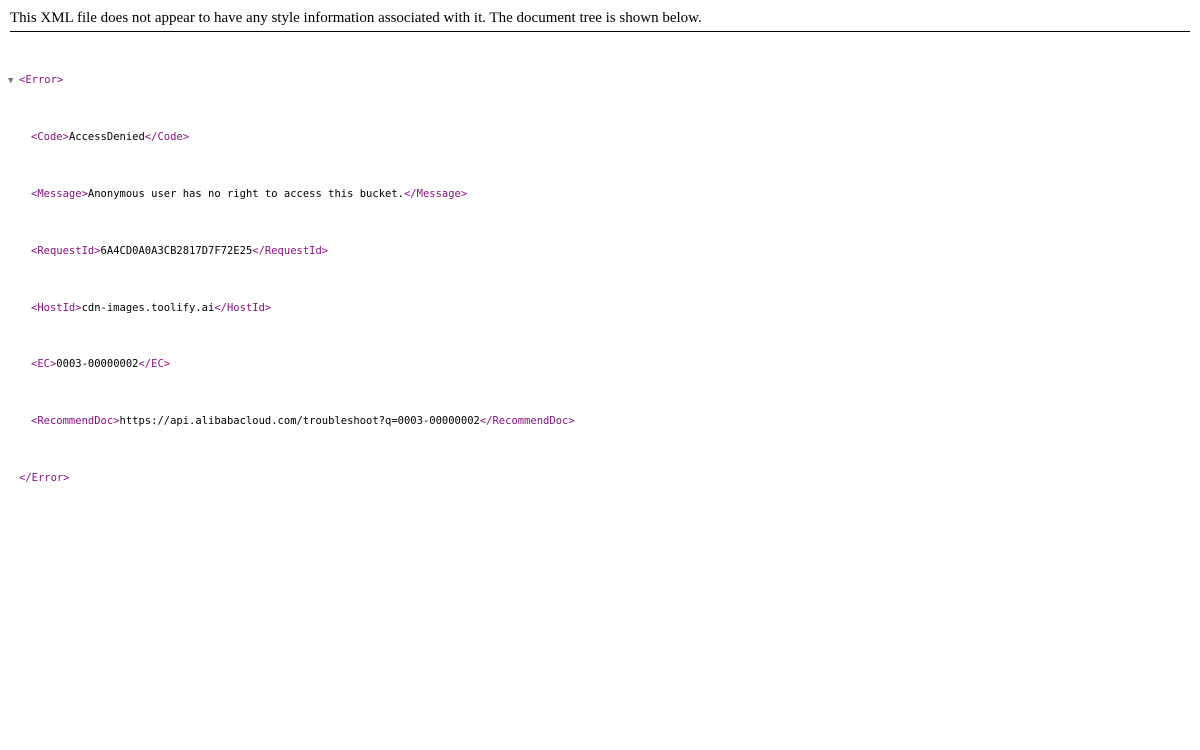 Image resolution: width=1200 pixels, height=750 pixels. What do you see at coordinates (600, 31) in the screenshot?
I see `header-divider` at bounding box center [600, 31].